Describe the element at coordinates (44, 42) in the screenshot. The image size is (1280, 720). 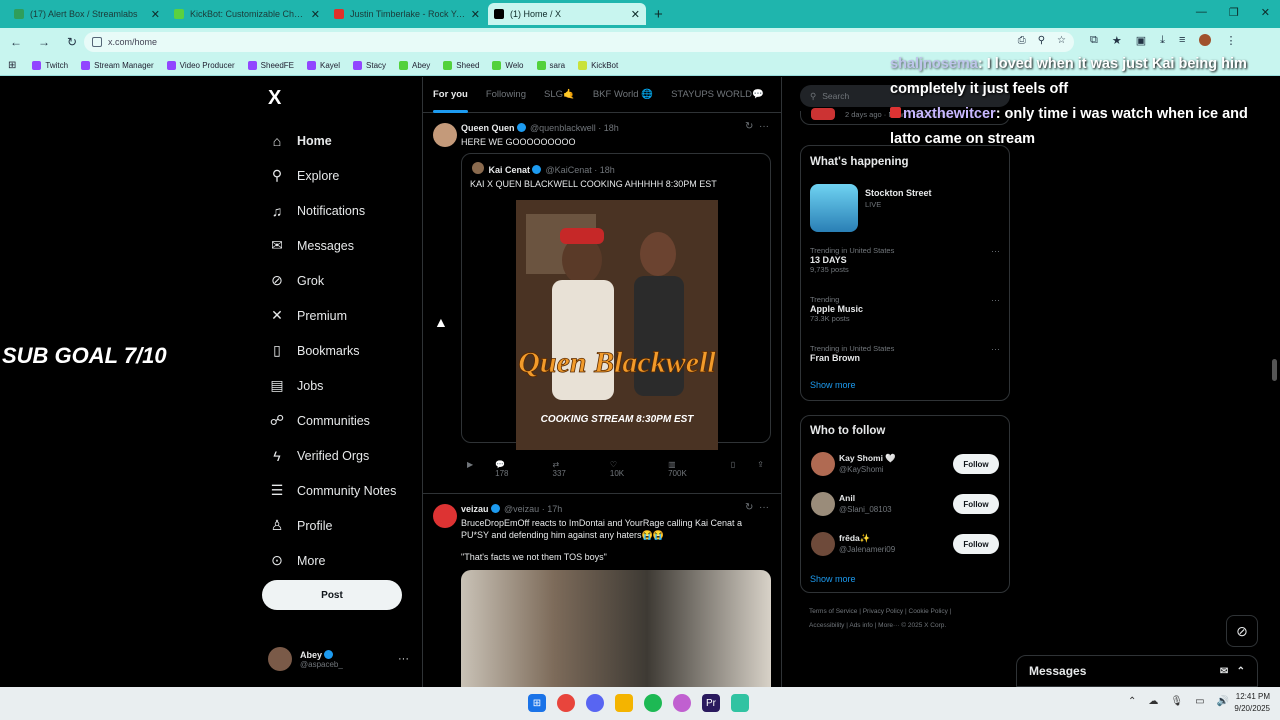
I see `forward-arrow-icon: →` at that location.